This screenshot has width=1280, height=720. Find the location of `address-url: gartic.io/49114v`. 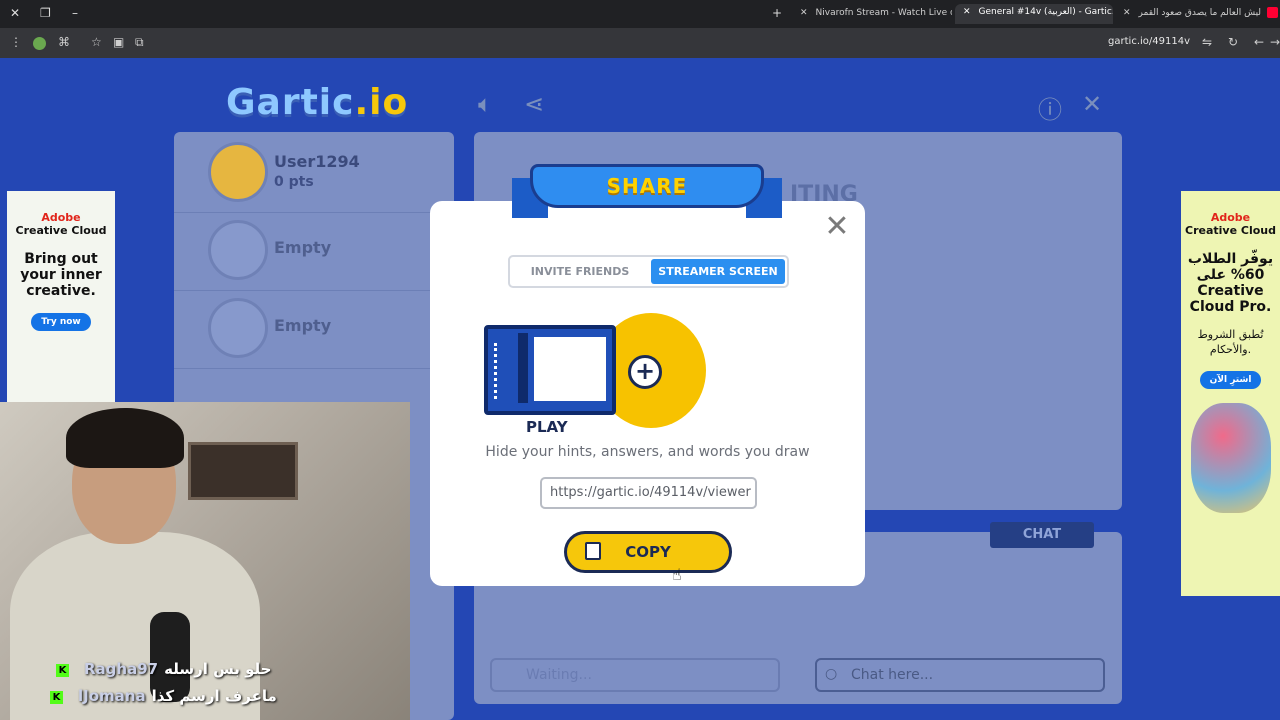

address-url: gartic.io/49114v is located at coordinates (1149, 41).